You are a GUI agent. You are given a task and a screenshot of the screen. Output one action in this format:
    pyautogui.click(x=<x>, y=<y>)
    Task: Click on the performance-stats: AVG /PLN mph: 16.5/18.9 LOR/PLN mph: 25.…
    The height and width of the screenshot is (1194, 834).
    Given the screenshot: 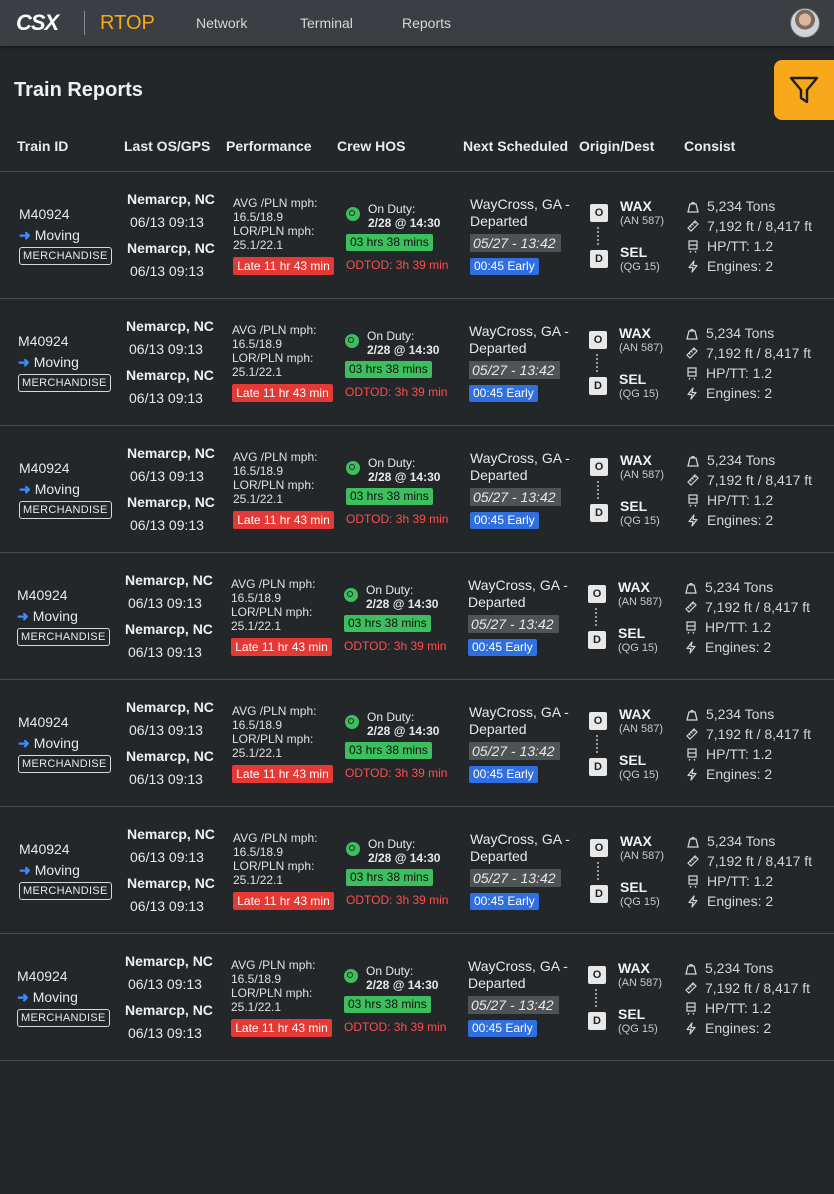 What is the action you would take?
    pyautogui.click(x=273, y=986)
    